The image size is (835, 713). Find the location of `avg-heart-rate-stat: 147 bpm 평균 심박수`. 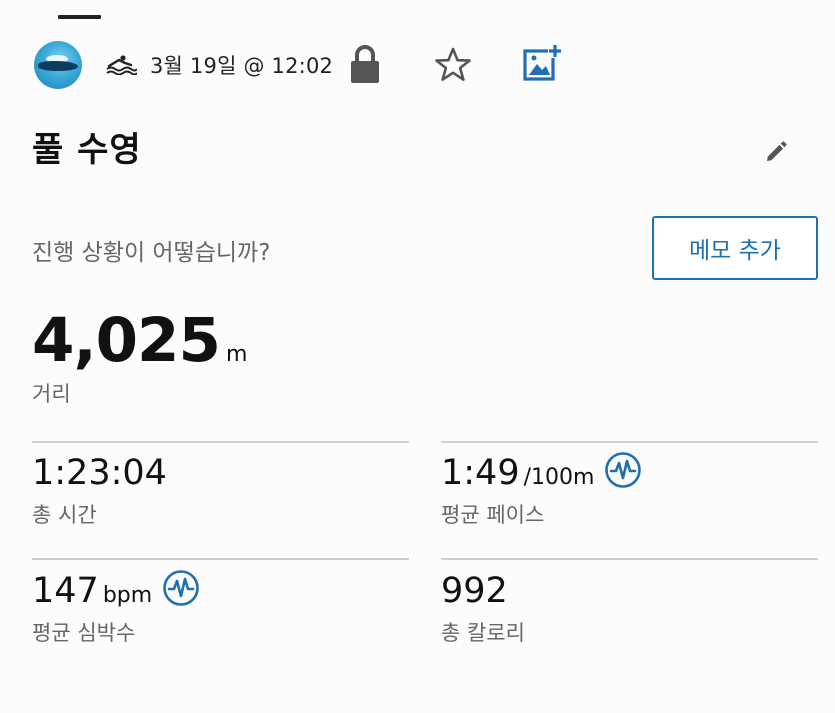

avg-heart-rate-stat: 147 bpm 평균 심박수 is located at coordinates (116, 608).